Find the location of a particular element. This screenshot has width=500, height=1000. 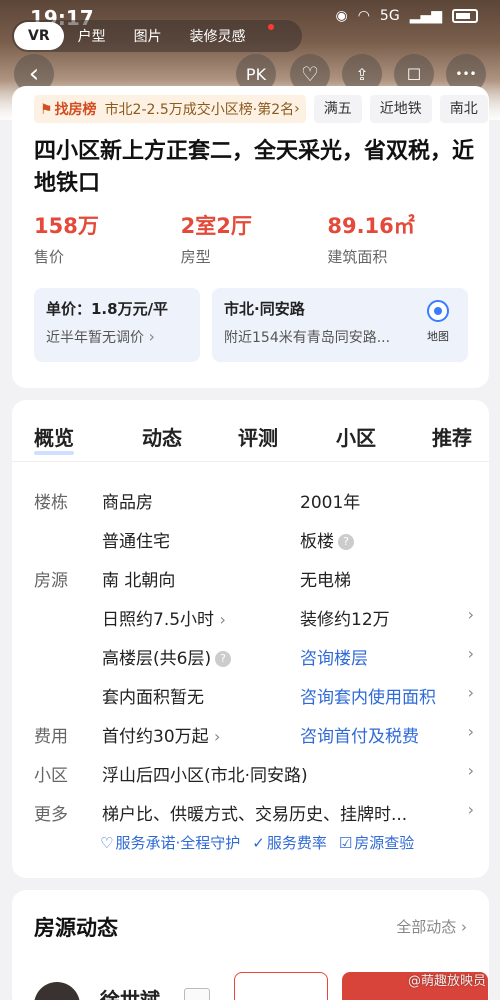

inner-area: 套内面积暂无 is located at coordinates (153, 698).